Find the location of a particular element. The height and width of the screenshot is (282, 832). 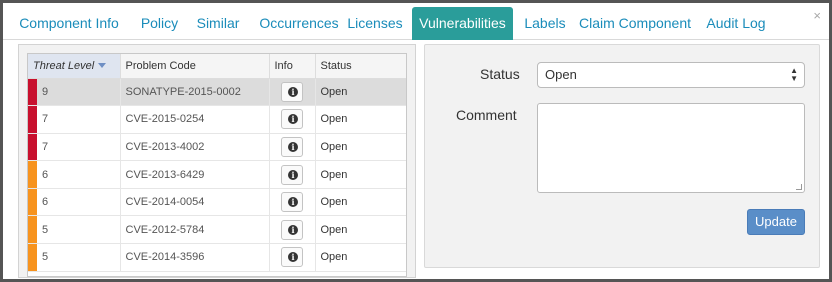

tab-similar: Similar is located at coordinates (218, 23).